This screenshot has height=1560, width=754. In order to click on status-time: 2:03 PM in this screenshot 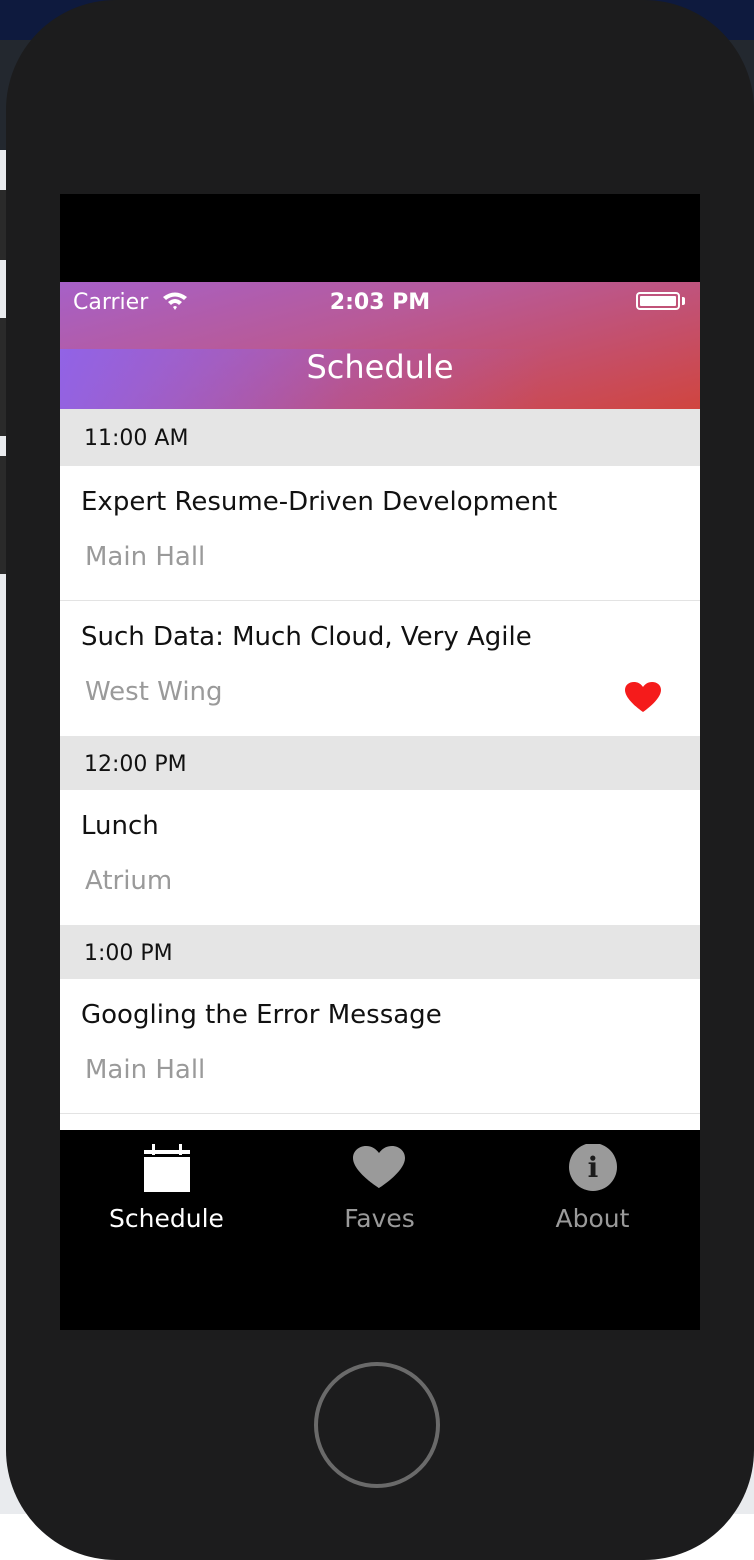, I will do `click(380, 302)`.